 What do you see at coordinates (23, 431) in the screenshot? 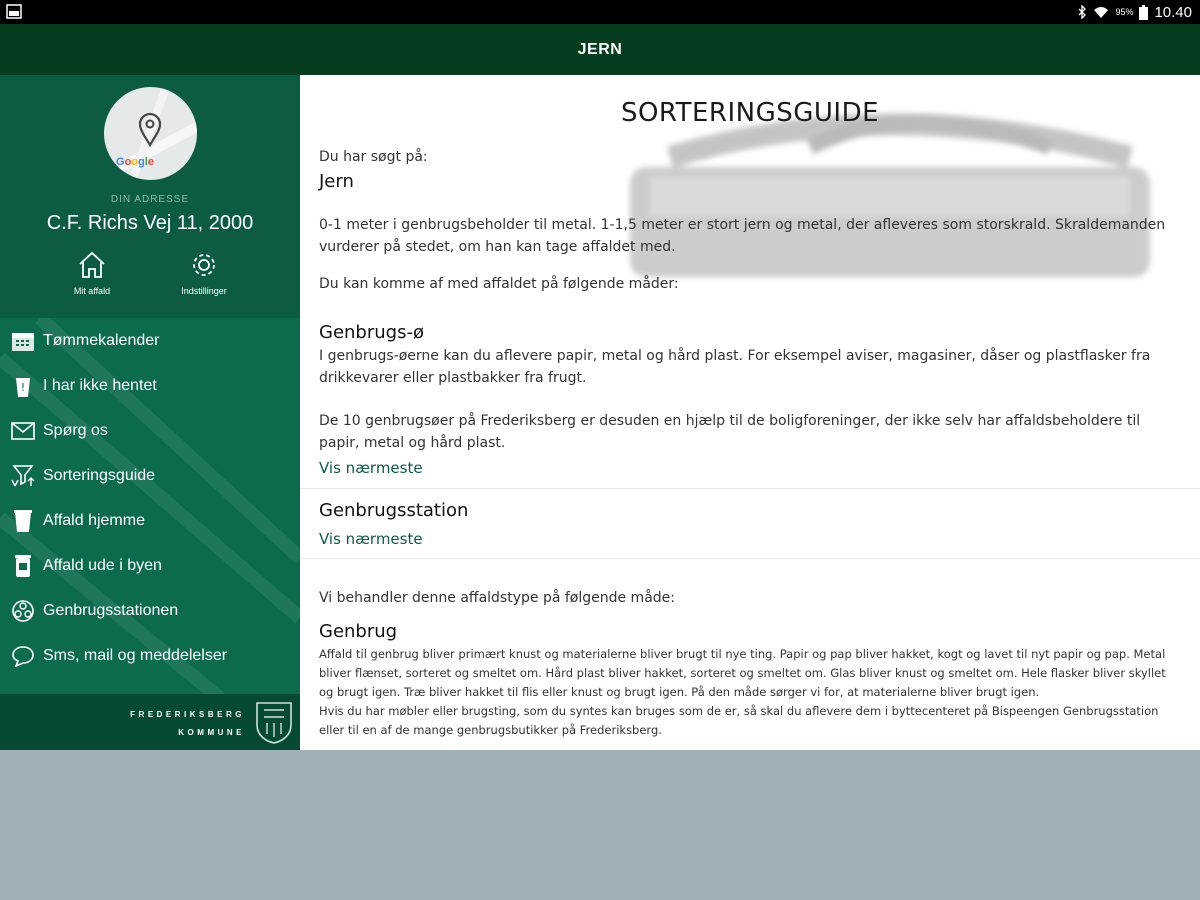
I see `mail-icon` at bounding box center [23, 431].